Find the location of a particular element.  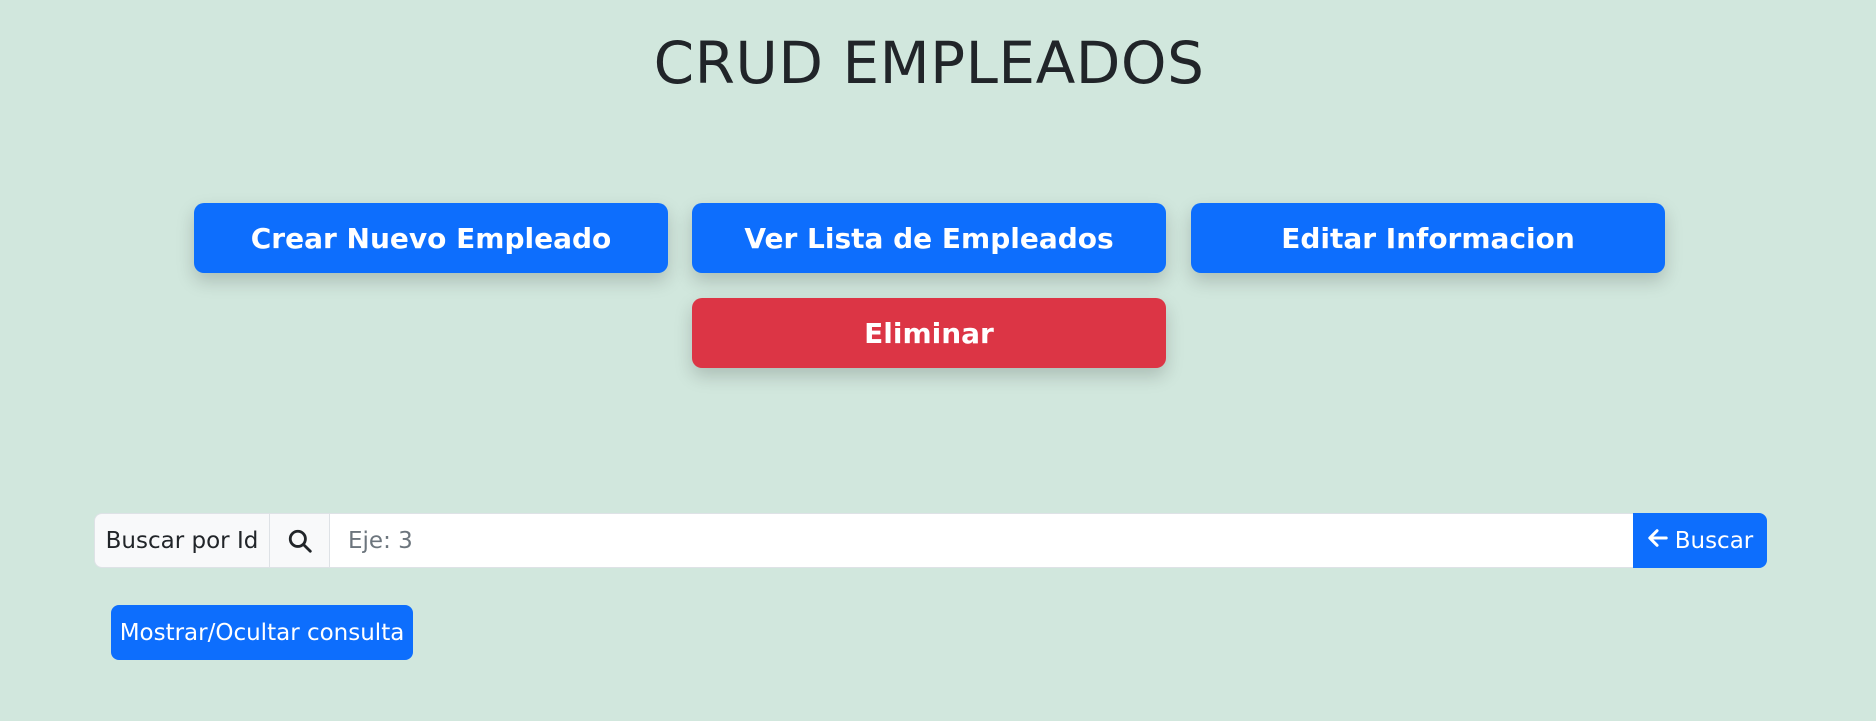

search-by-id-label: Buscar por Id is located at coordinates (181, 540).